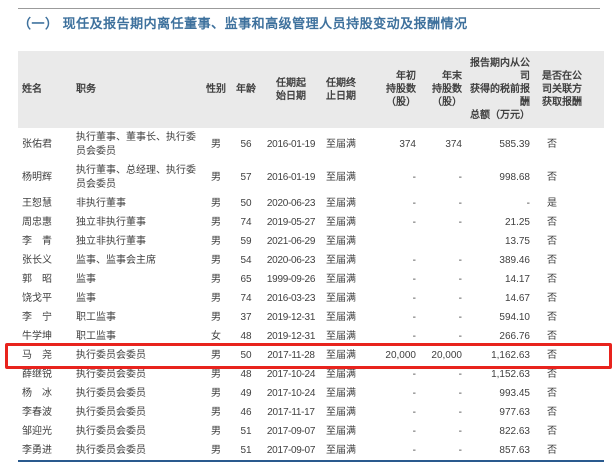 The image size is (613, 462). What do you see at coordinates (291, 317) in the screenshot?
I see `table-cell: 2019-12-31` at bounding box center [291, 317].